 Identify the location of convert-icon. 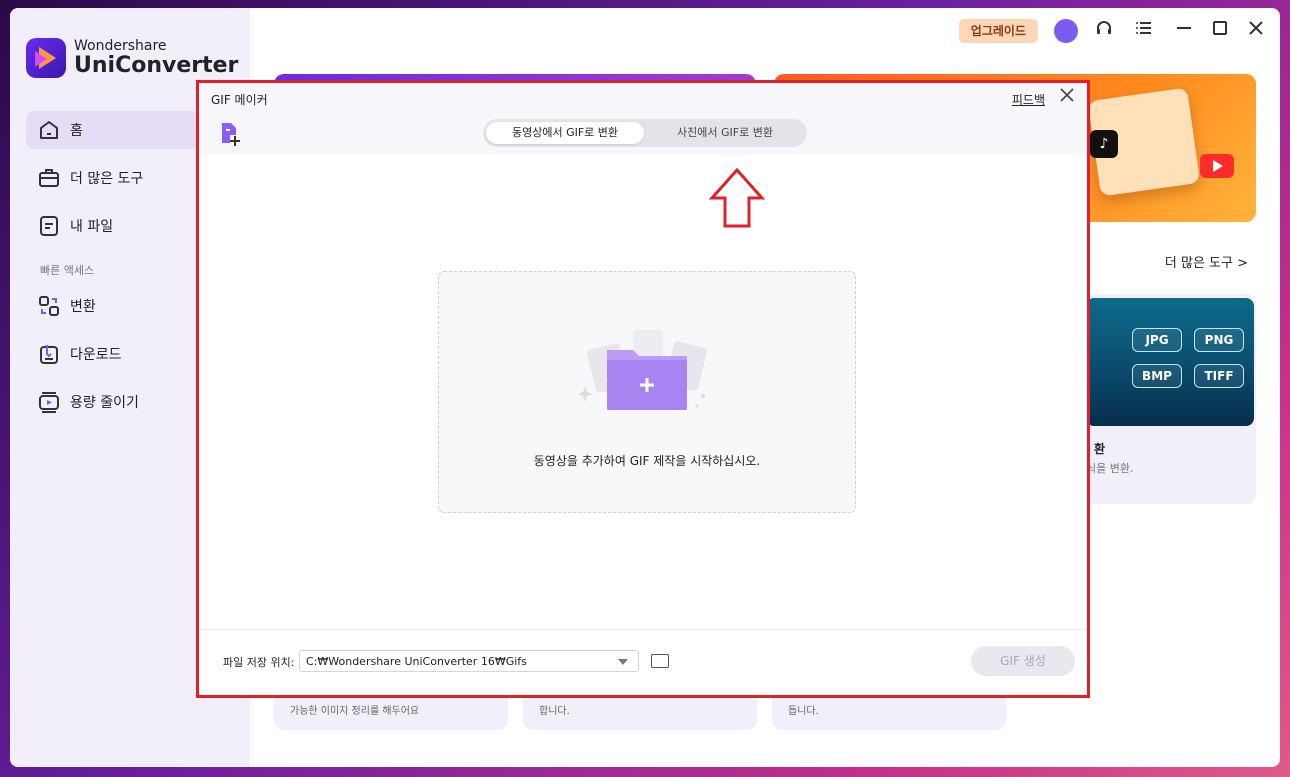
(49, 306).